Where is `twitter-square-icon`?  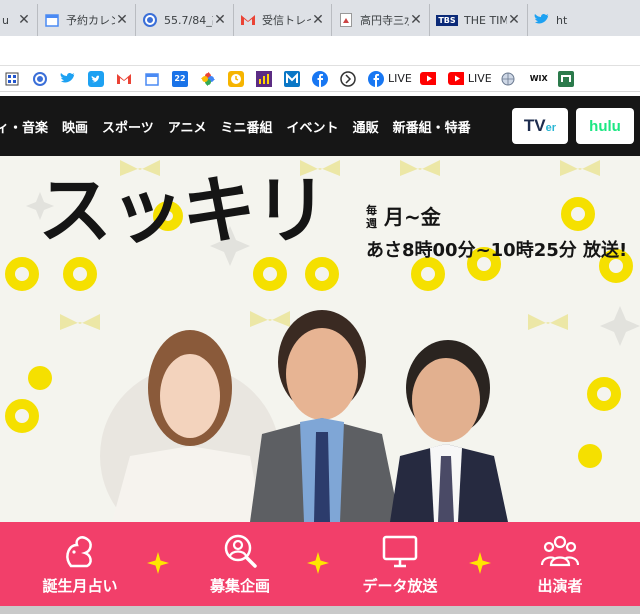 twitter-square-icon is located at coordinates (96, 78).